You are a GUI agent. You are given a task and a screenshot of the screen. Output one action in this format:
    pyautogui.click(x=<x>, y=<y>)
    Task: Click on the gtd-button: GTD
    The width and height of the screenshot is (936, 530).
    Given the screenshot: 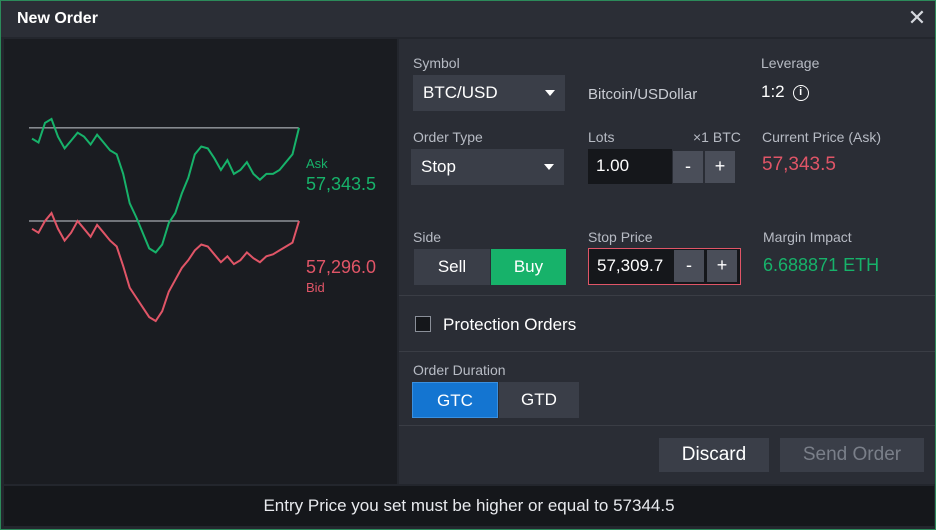 What is the action you would take?
    pyautogui.click(x=539, y=400)
    